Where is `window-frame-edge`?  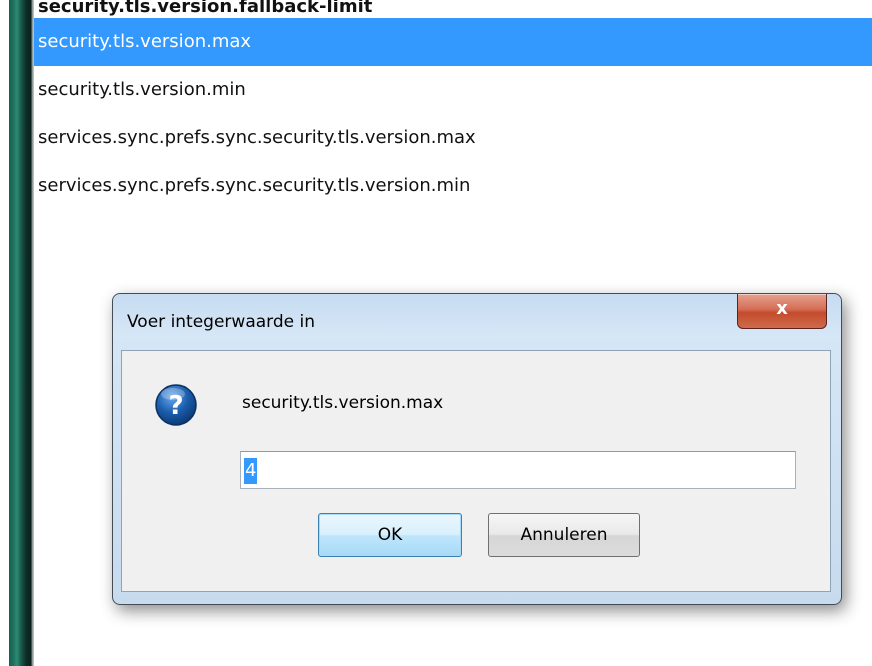
window-frame-edge is located at coordinates (17, 333).